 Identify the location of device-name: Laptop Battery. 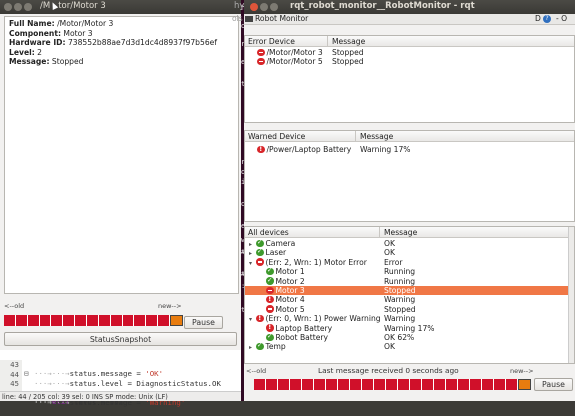
(304, 328).